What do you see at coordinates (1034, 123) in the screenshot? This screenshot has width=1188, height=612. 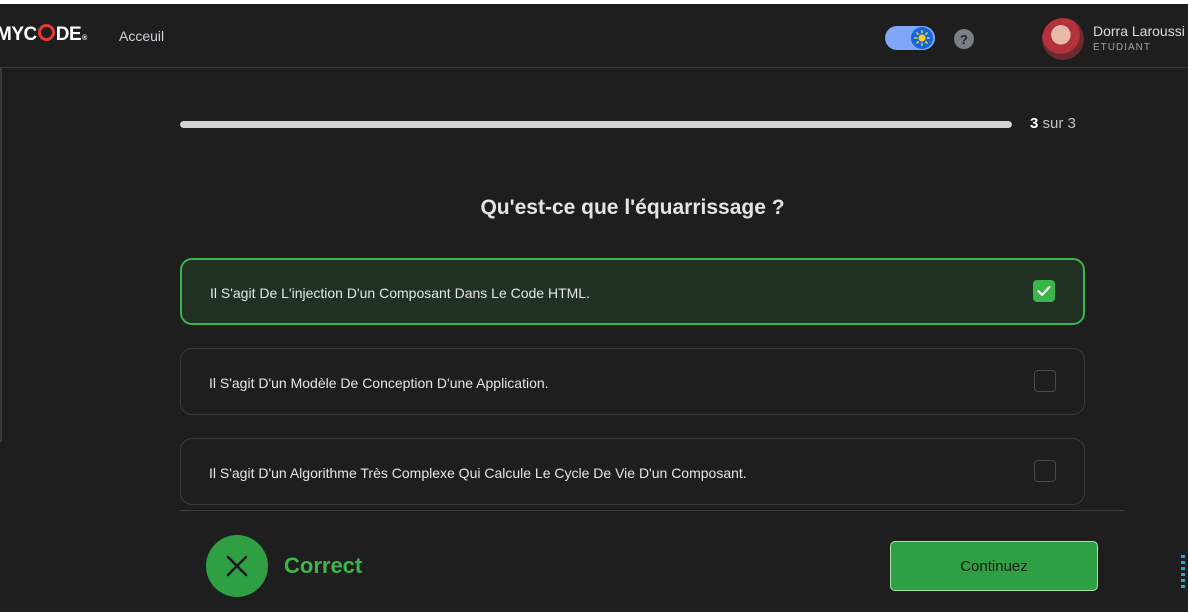 I see `progress-current: 3` at bounding box center [1034, 123].